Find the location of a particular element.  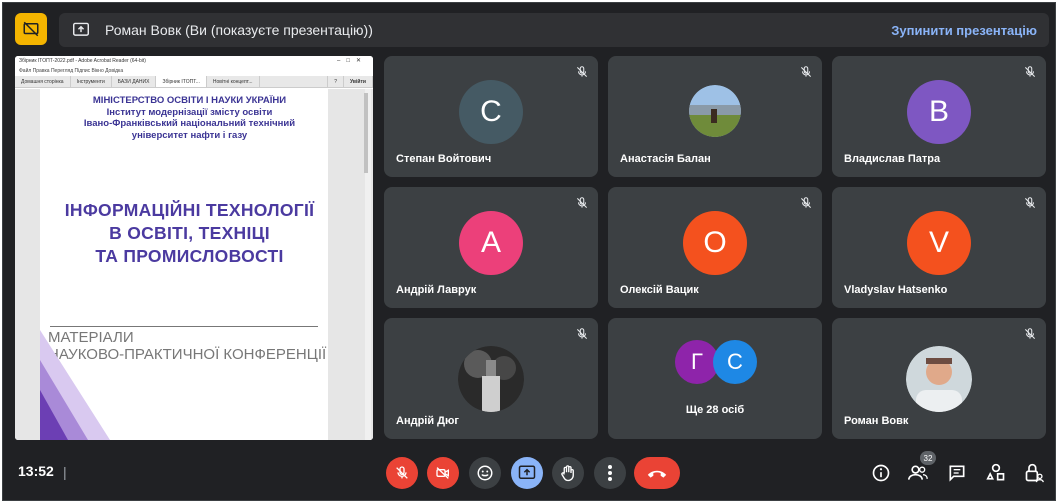

mic-toggle-button is located at coordinates (402, 473).